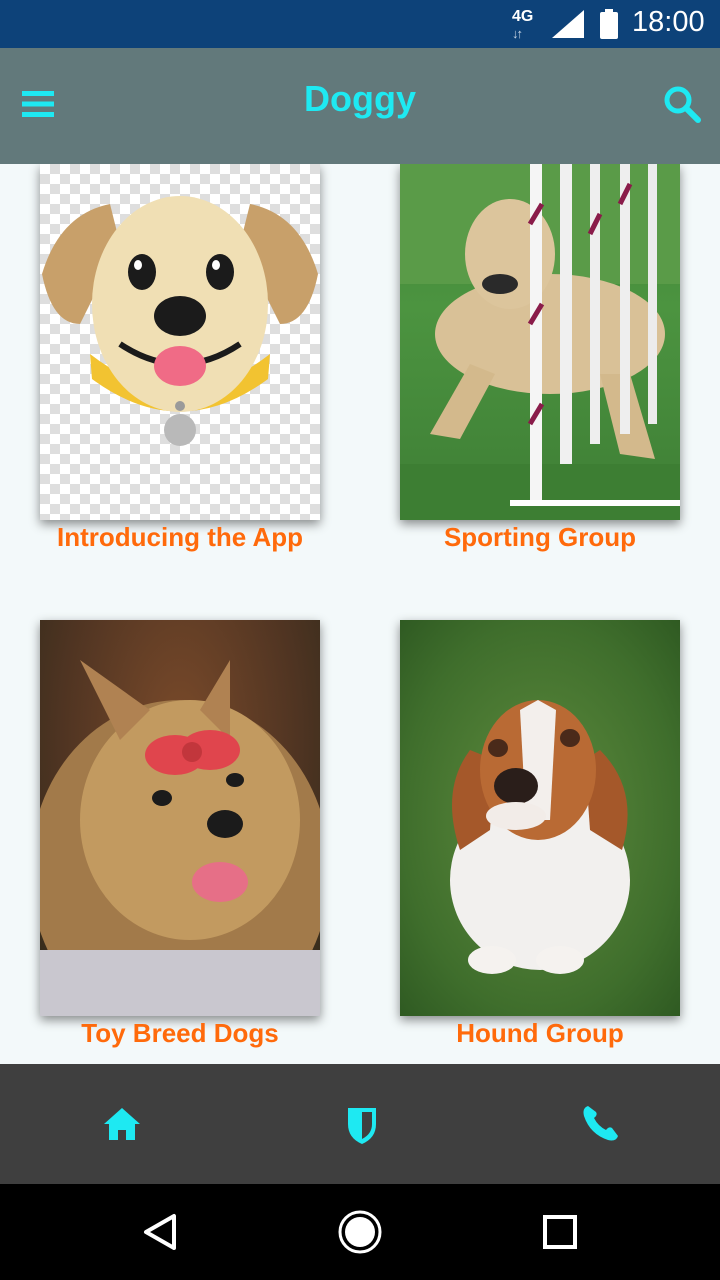 This screenshot has height=1280, width=720. What do you see at coordinates (540, 1033) in the screenshot?
I see `card-label: Hound Group` at bounding box center [540, 1033].